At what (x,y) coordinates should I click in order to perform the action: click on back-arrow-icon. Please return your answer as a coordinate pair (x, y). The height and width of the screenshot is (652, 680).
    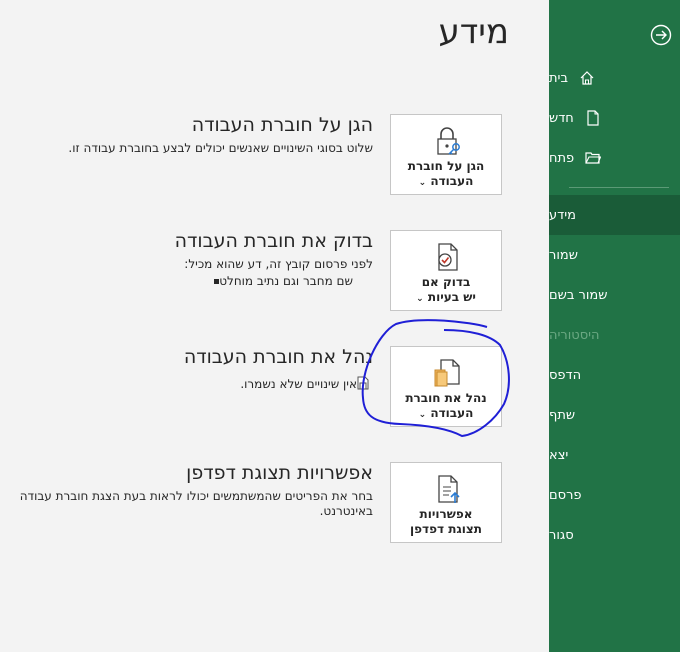
    Looking at the image, I should click on (661, 35).